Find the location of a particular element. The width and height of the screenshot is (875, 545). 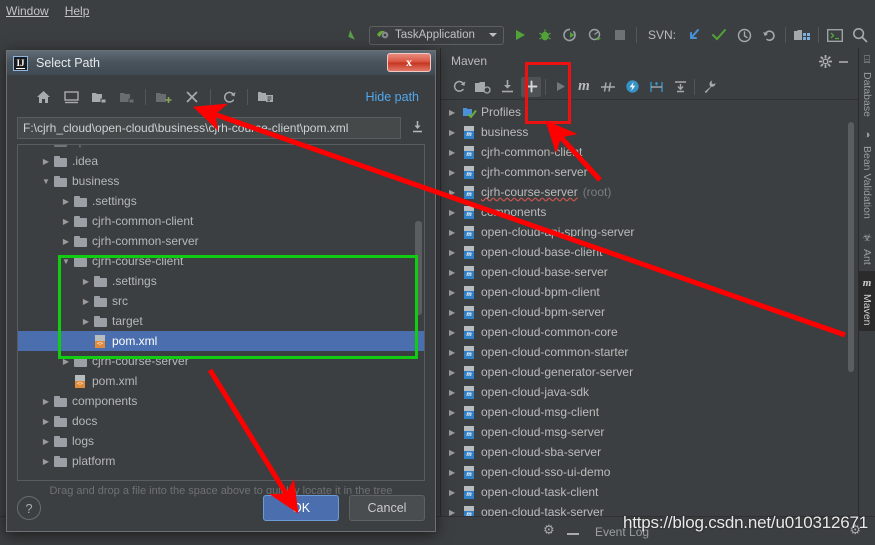

file-tree-row: ▶ src is located at coordinates (221, 301).